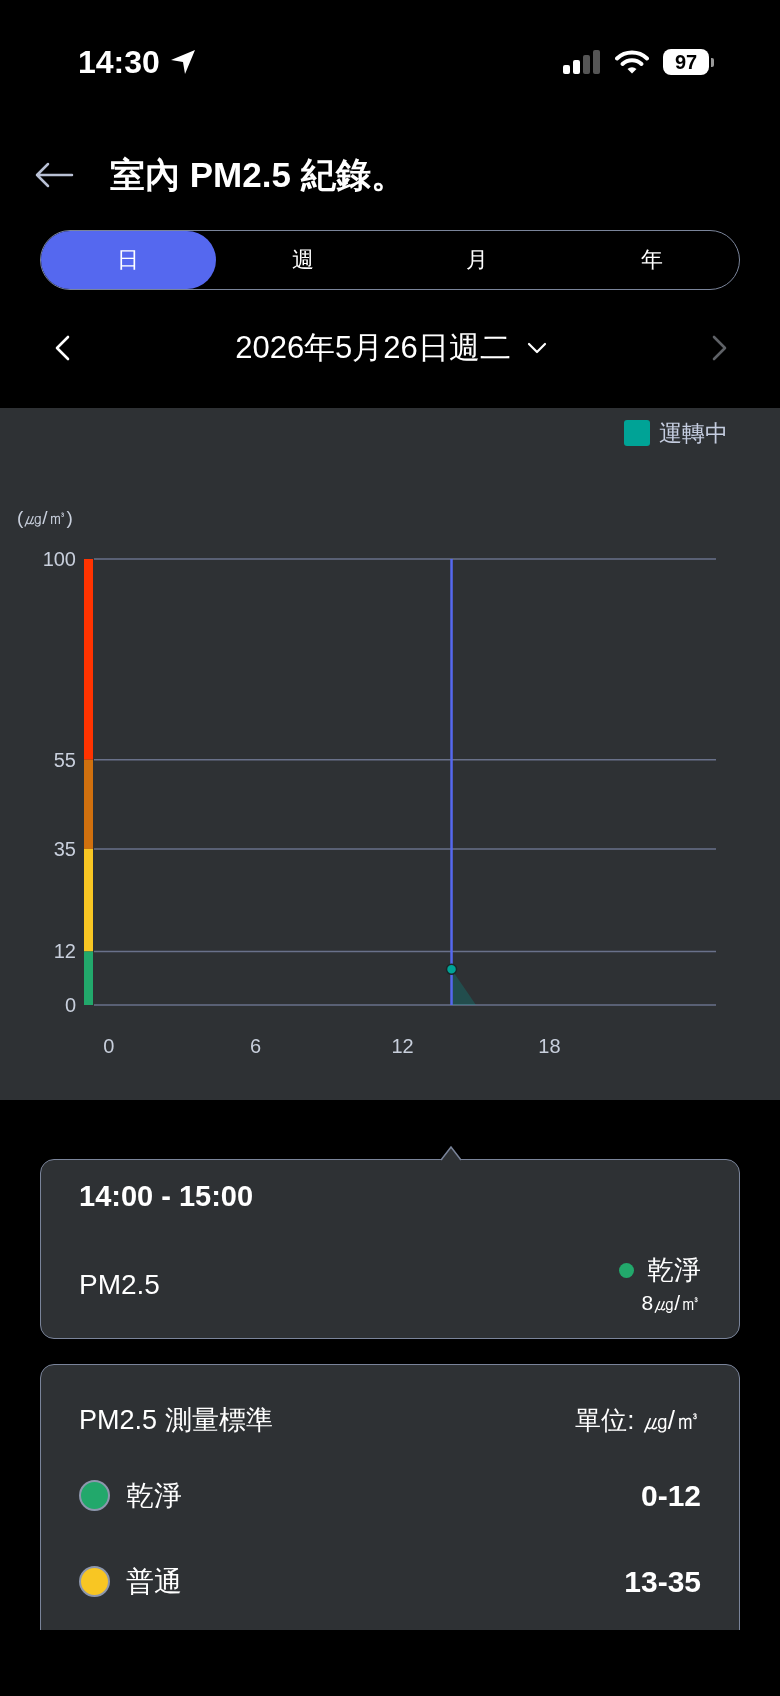 The height and width of the screenshot is (1696, 780). What do you see at coordinates (258, 174) in the screenshot?
I see `page-title: 室內 PM2.5 紀錄。` at bounding box center [258, 174].